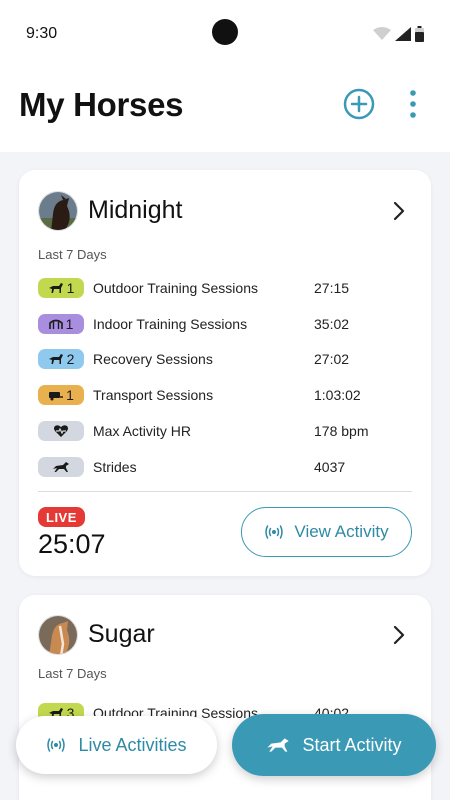 The height and width of the screenshot is (800, 450). Describe the element at coordinates (101, 104) in the screenshot. I see `page-title: My Horses` at that location.